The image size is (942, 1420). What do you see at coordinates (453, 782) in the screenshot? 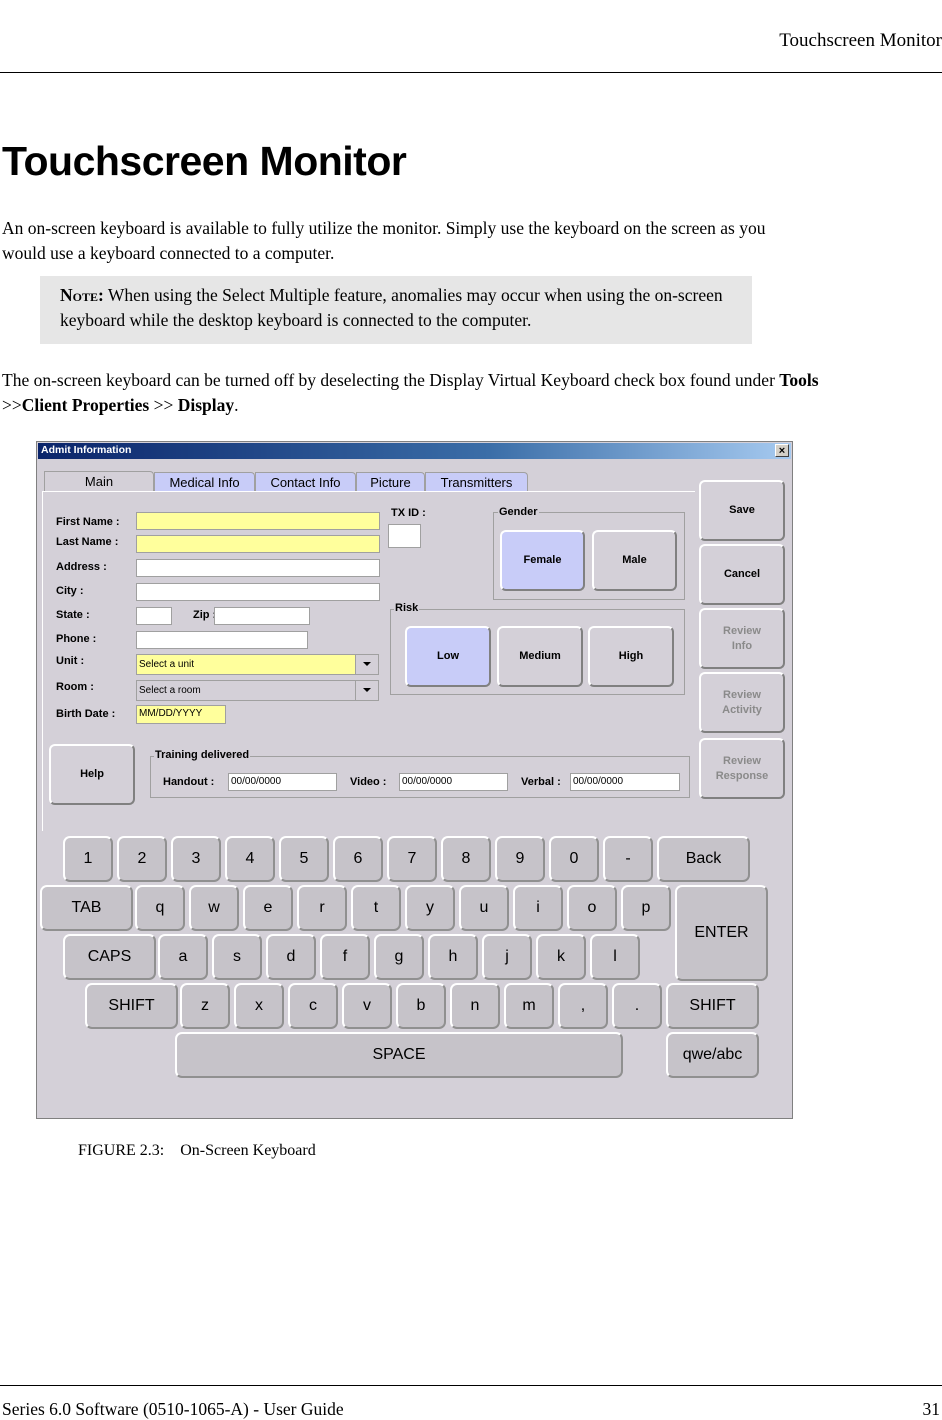
I see `video-field: 00/00/0000` at bounding box center [453, 782].